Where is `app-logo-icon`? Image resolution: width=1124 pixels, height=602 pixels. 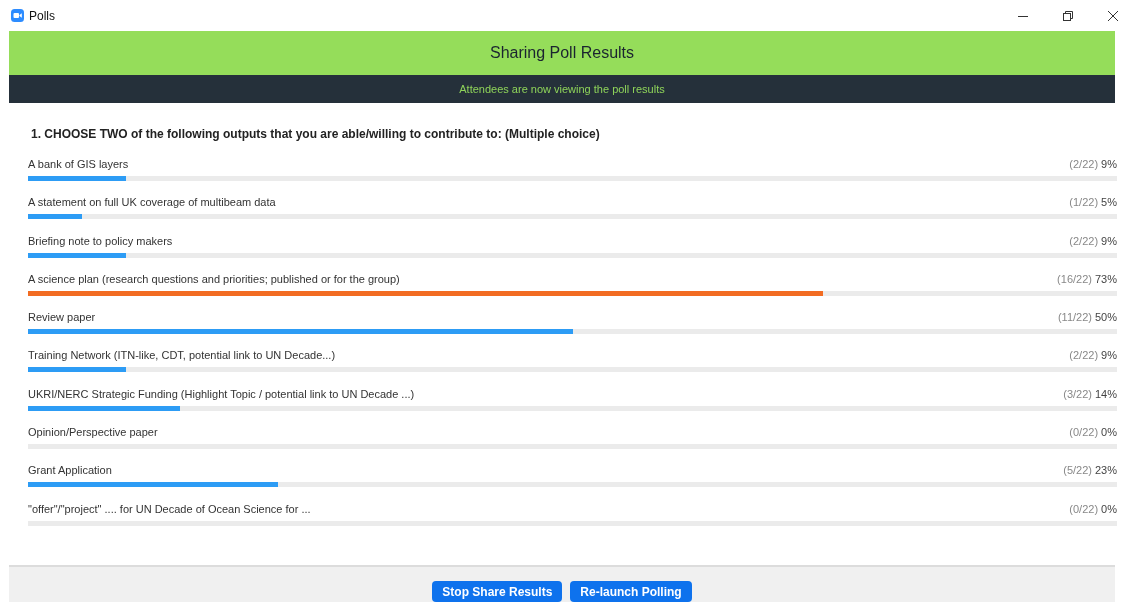
app-logo-icon is located at coordinates (17, 15).